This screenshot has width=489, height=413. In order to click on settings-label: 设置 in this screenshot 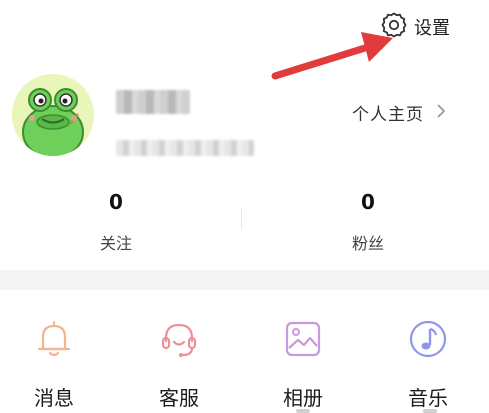, I will do `click(432, 28)`.